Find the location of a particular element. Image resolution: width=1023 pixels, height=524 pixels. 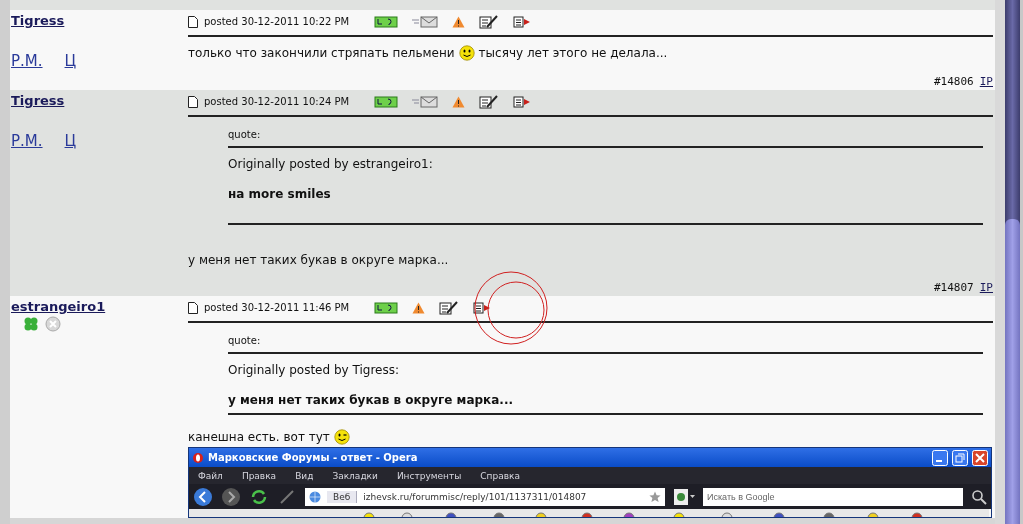

globe-icon is located at coordinates (315, 496).